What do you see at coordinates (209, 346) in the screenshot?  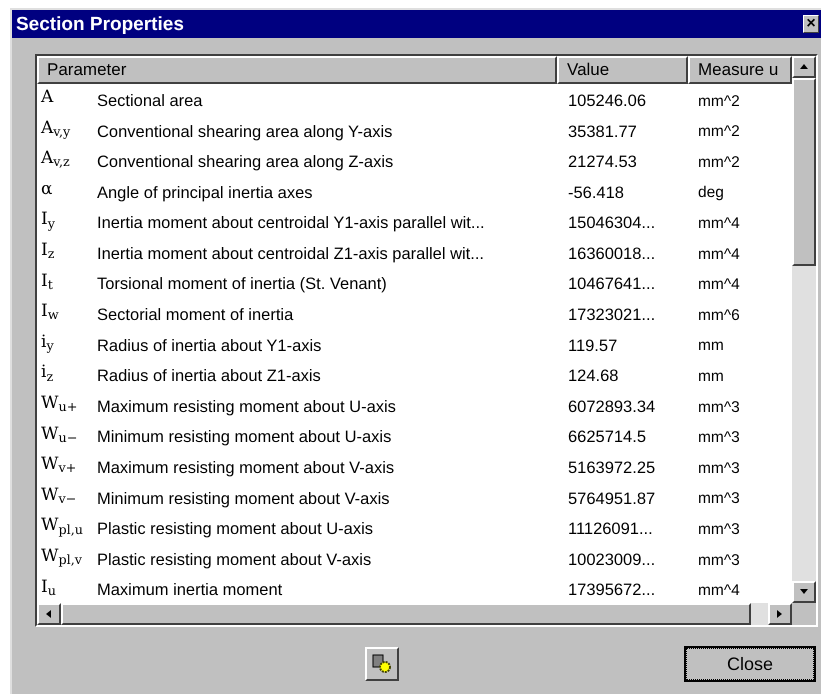 I see `parameter-description: Radius of inertia about Y1-axis` at bounding box center [209, 346].